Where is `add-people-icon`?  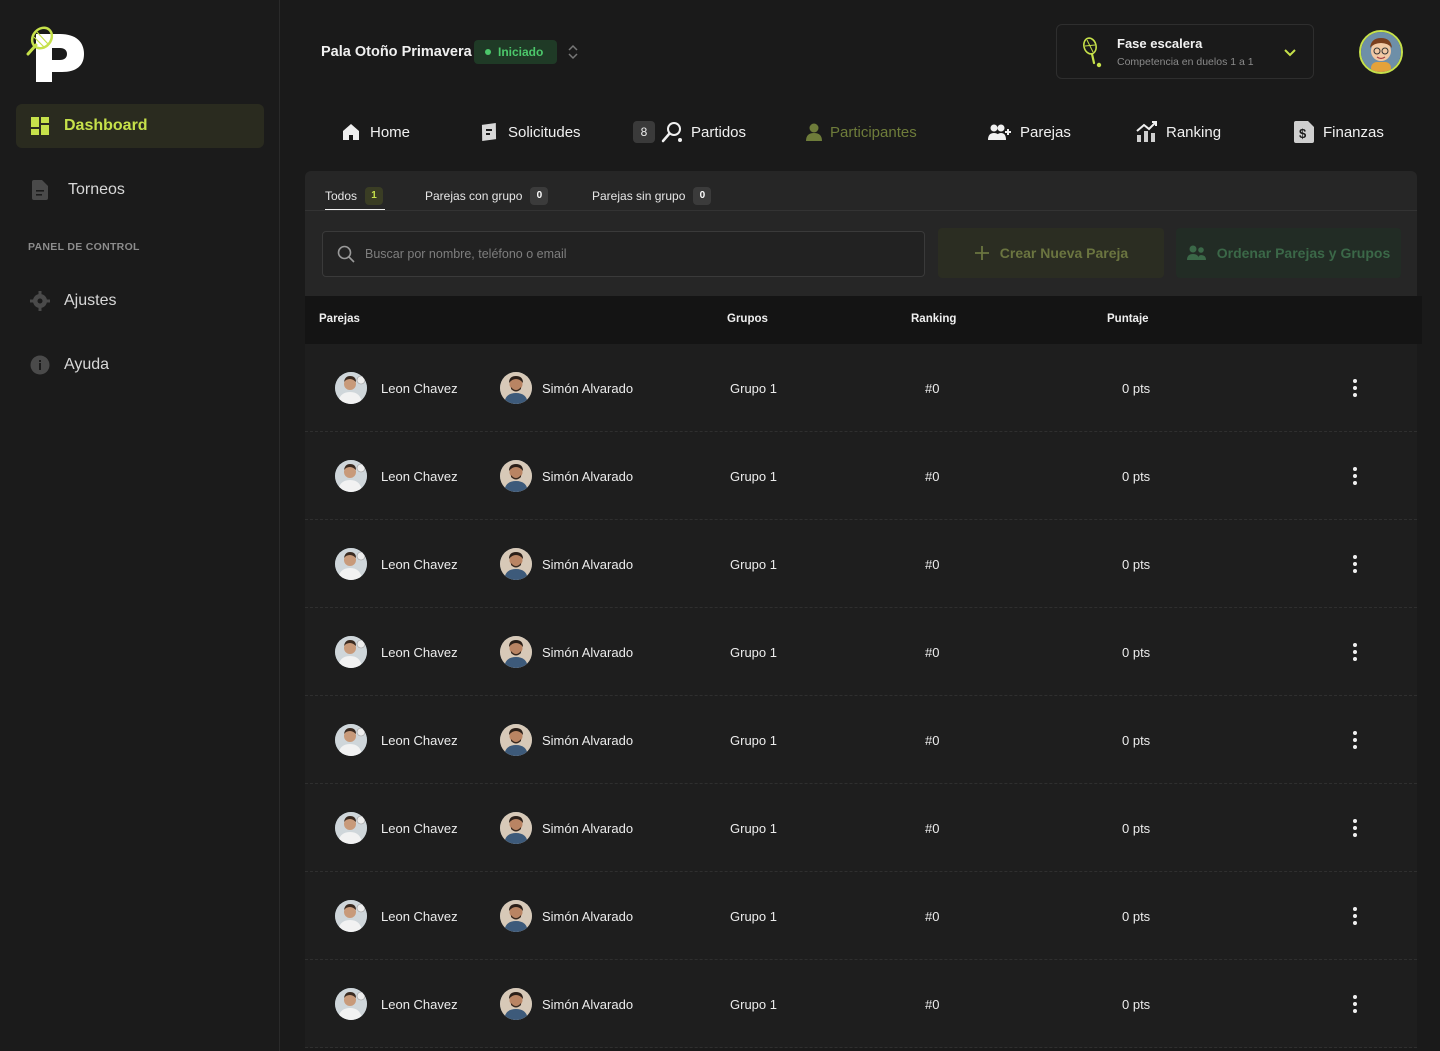 add-people-icon is located at coordinates (1000, 132).